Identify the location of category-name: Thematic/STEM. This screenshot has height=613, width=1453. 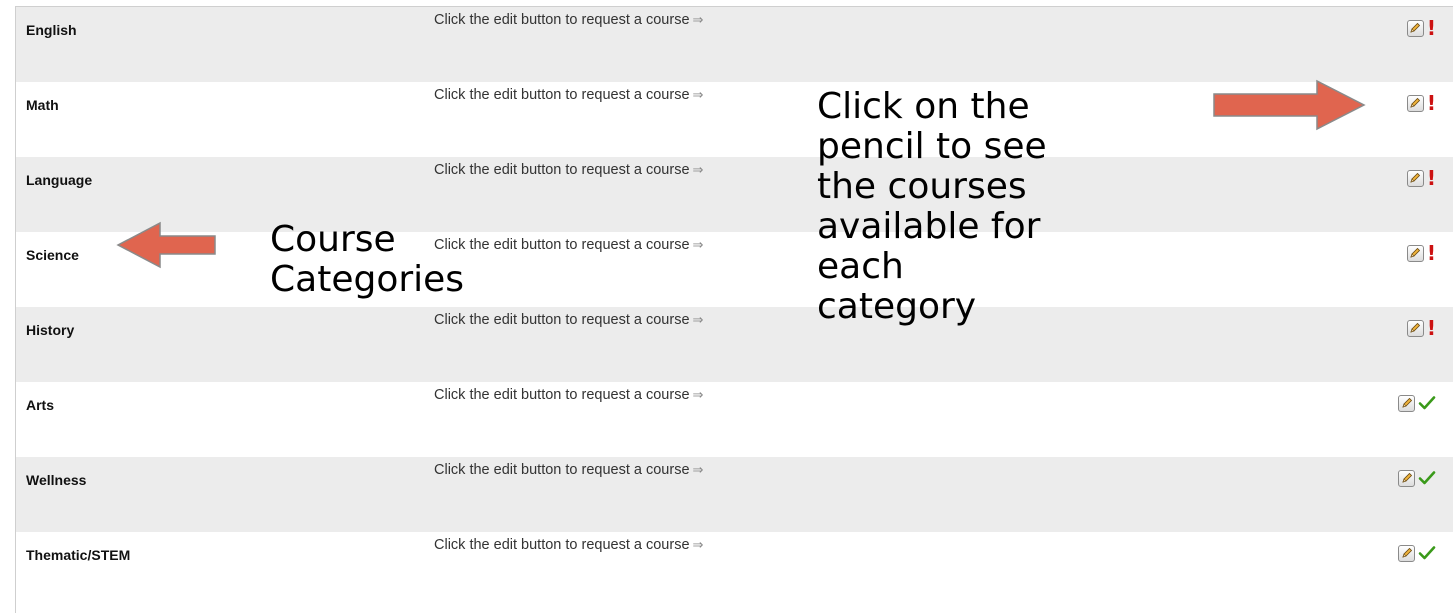
(78, 555).